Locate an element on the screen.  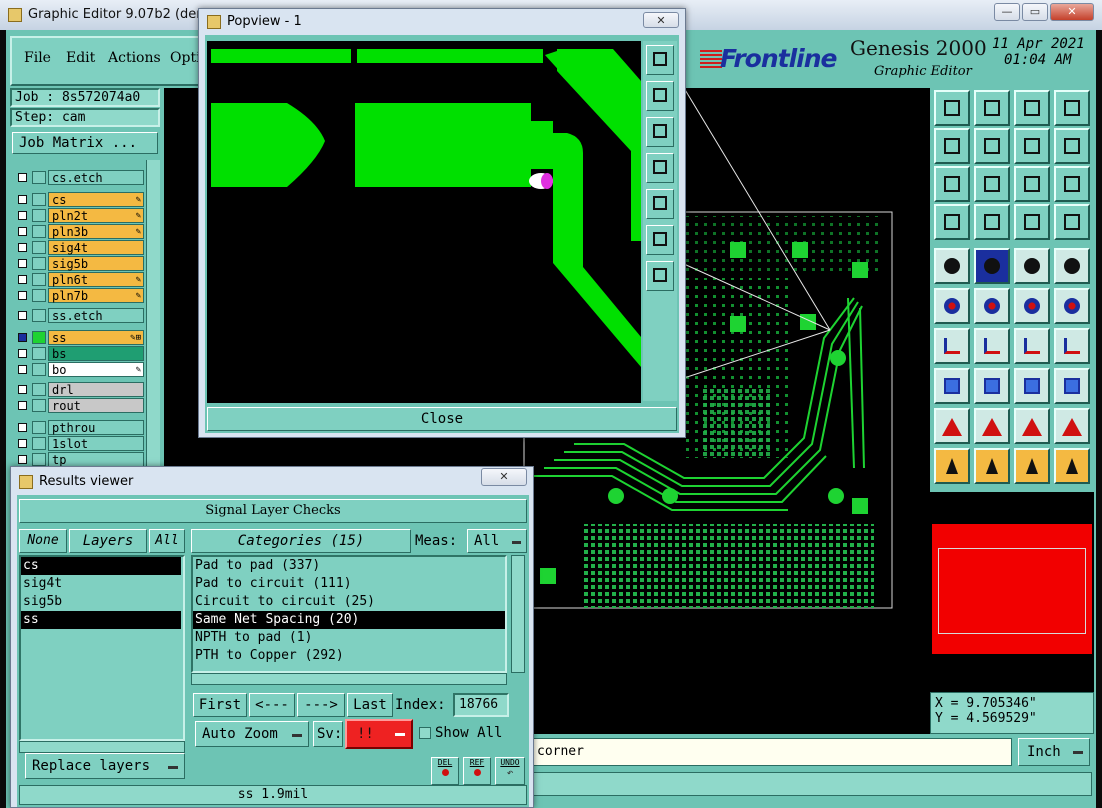
group-tool-button is located at coordinates (1072, 386).